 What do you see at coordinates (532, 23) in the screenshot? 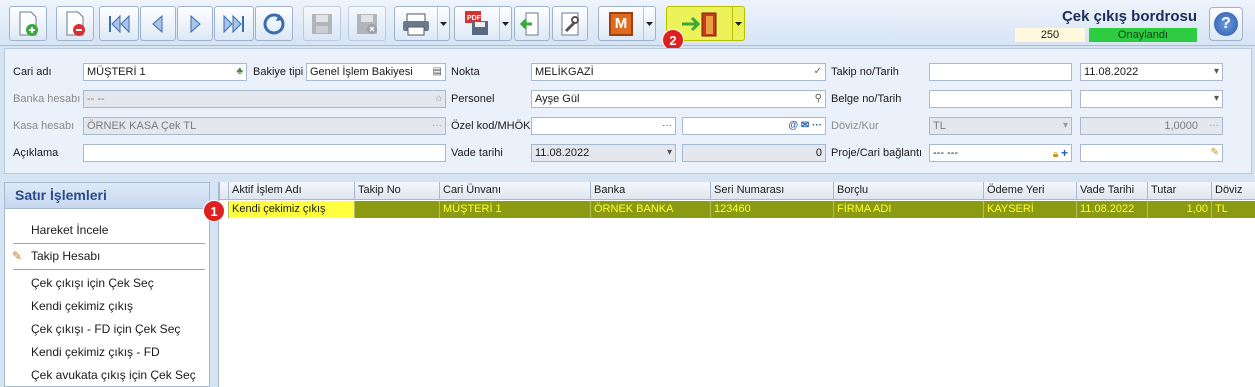
I see `import-icon` at bounding box center [532, 23].